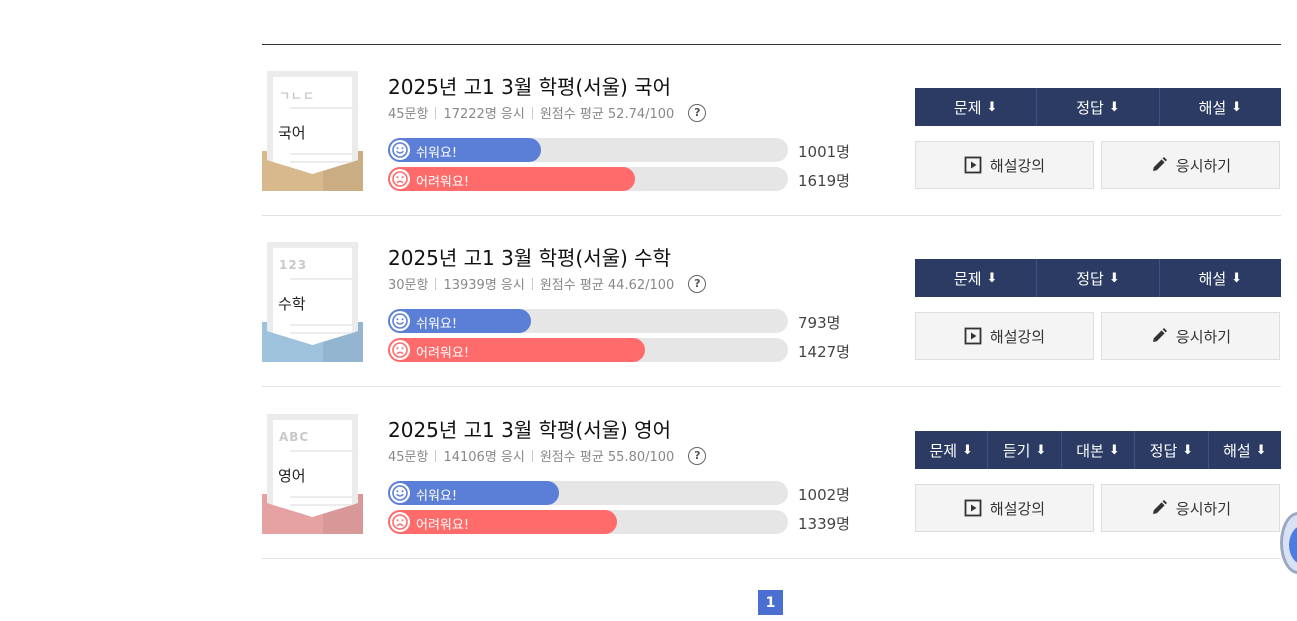 This screenshot has height=621, width=1297. What do you see at coordinates (297, 96) in the screenshot?
I see `thumbnail-caption: ㄱㄴㄷ` at bounding box center [297, 96].